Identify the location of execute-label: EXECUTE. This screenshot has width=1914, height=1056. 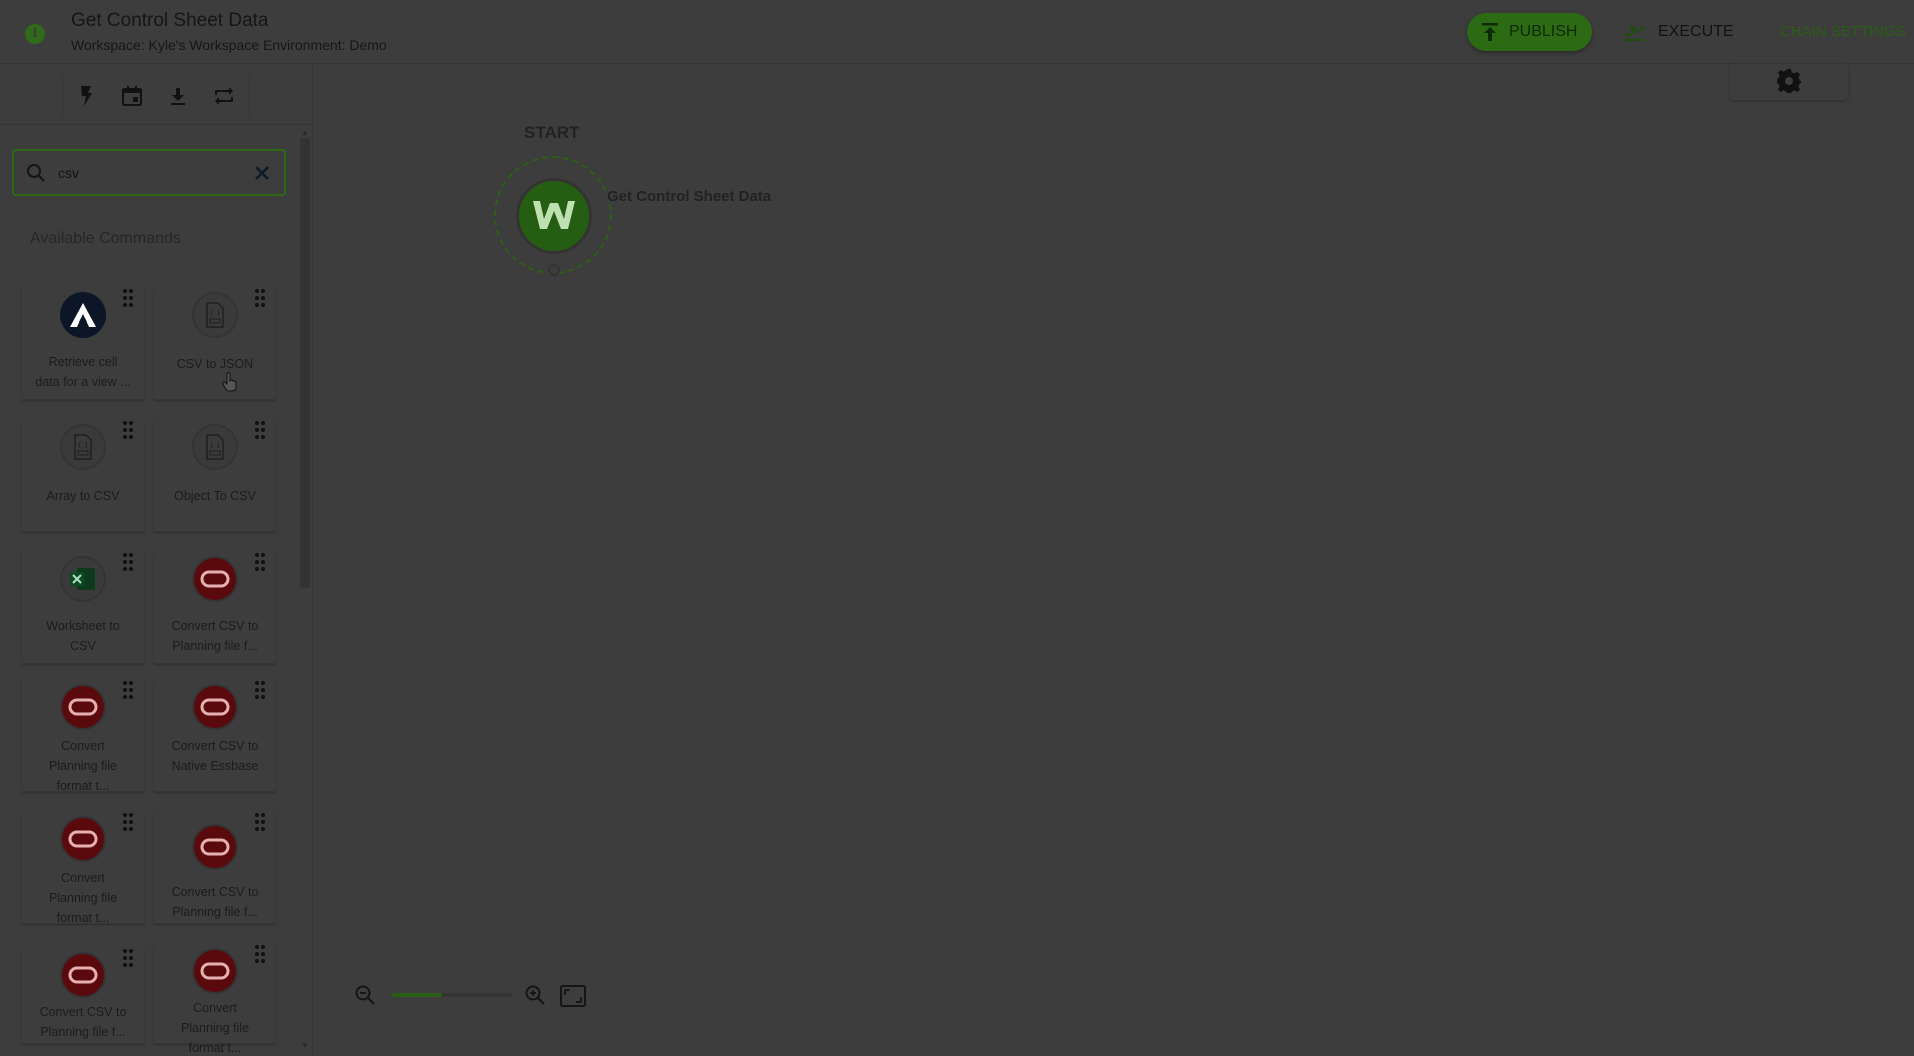
(1696, 31).